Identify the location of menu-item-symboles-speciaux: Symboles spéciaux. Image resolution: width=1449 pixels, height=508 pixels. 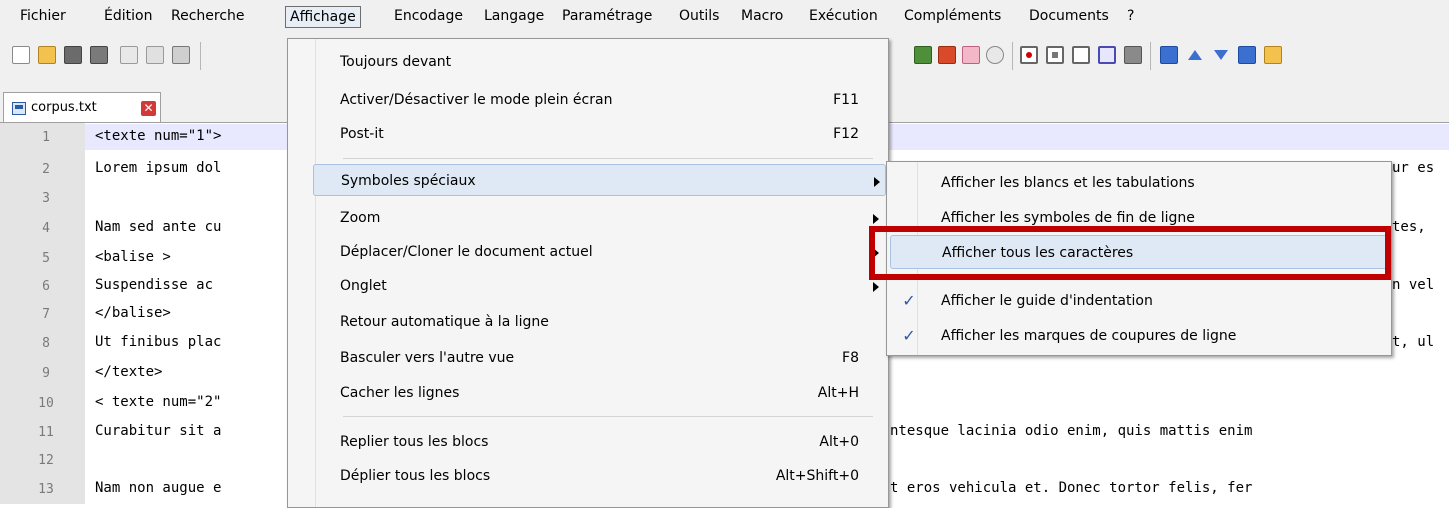
(599, 180).